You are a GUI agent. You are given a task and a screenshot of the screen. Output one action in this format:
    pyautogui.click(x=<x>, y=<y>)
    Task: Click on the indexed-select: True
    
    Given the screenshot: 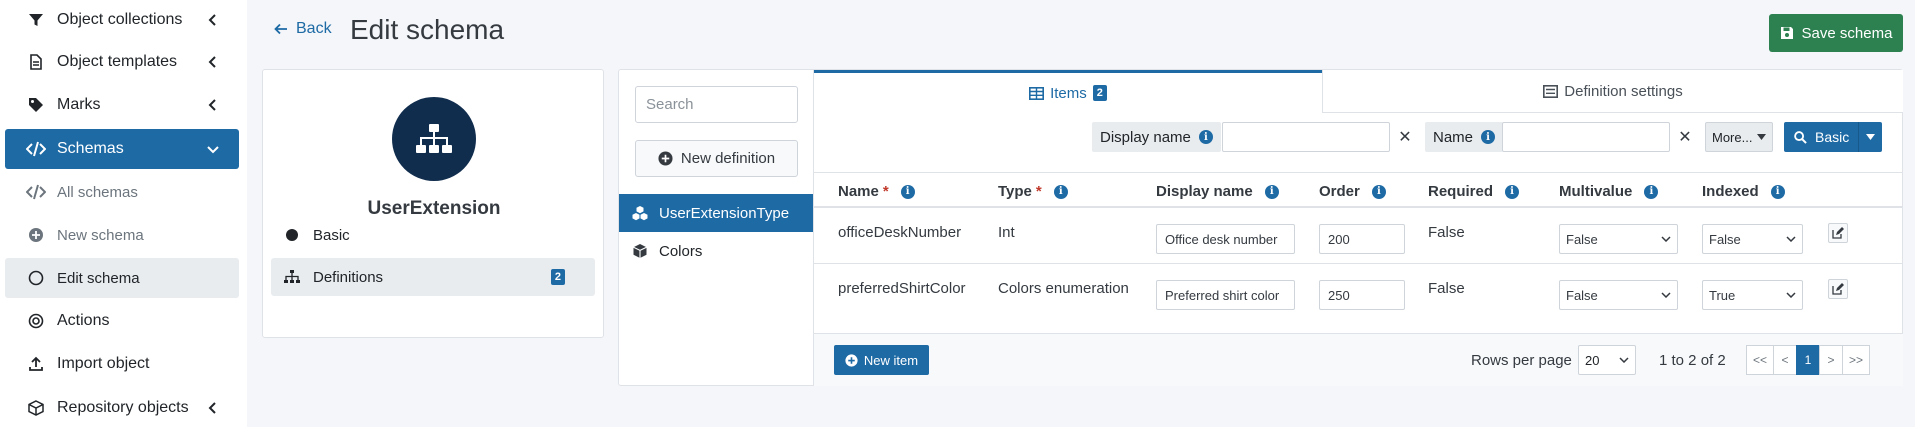 What is the action you would take?
    pyautogui.click(x=1752, y=295)
    